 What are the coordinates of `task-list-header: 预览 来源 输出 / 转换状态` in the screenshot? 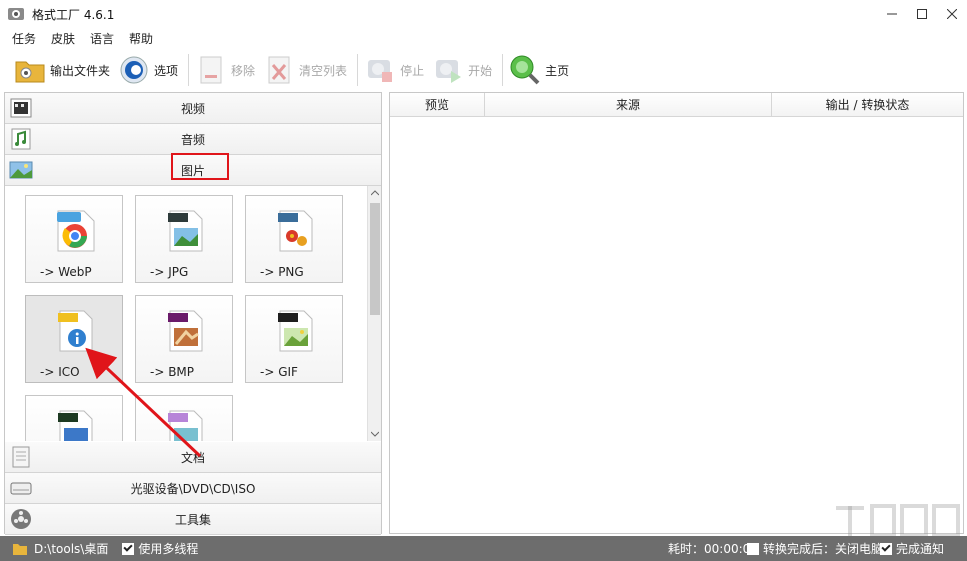 It's located at (676, 105).